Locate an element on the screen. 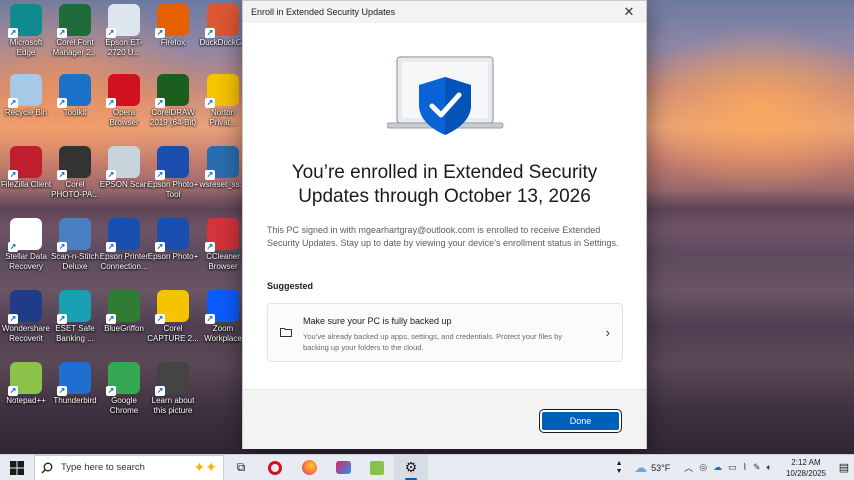 The height and width of the screenshot is (480, 854). desktop-icon-label: Notepad++ is located at coordinates (26, 400).